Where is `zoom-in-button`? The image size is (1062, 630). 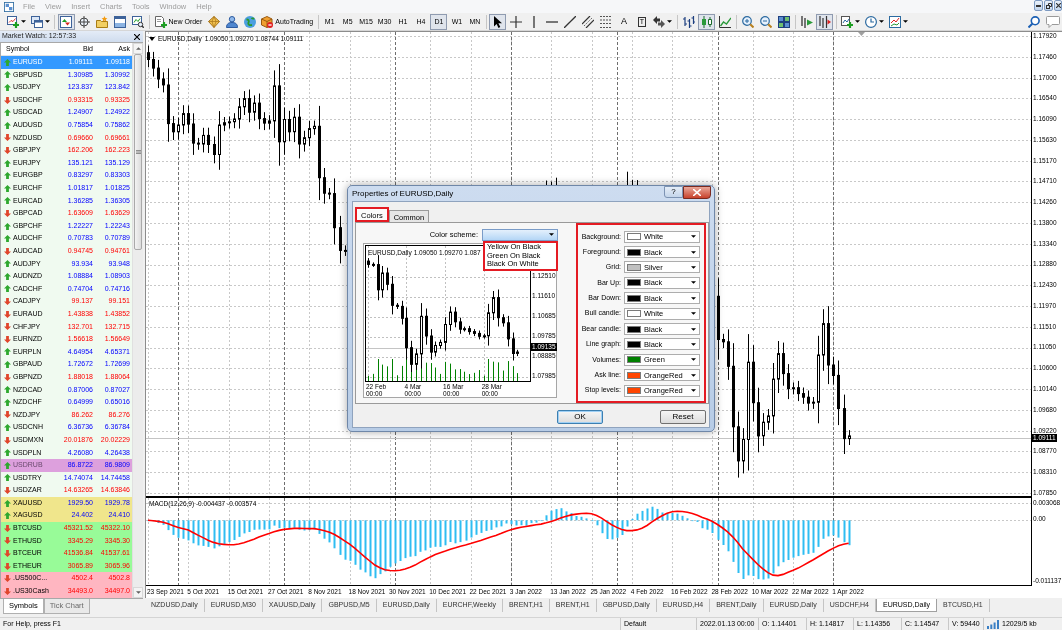 zoom-in-button is located at coordinates (748, 21).